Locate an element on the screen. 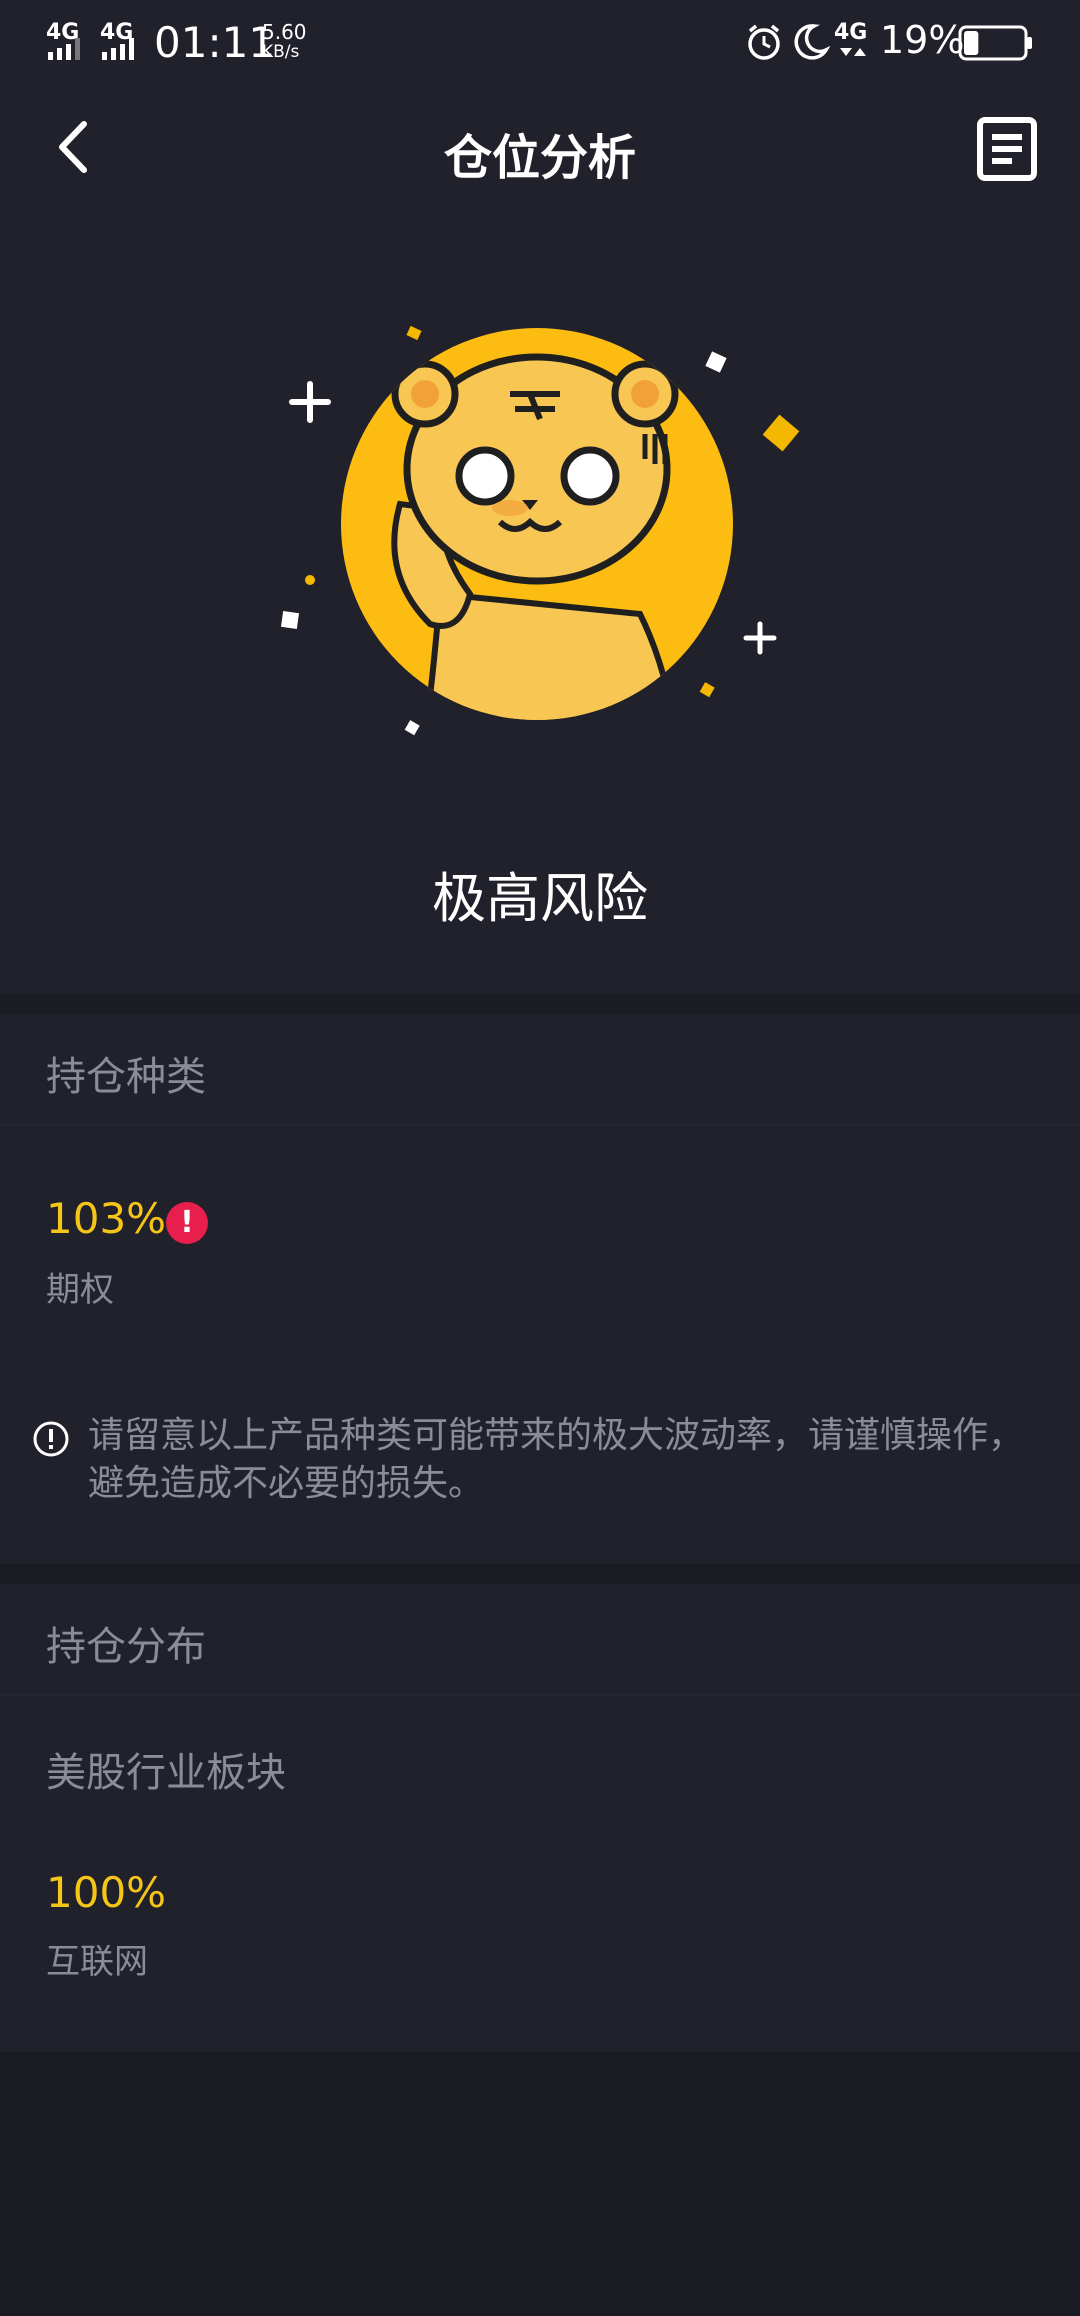  status-bar: 4G 4G 01:11 5.60 KB/s 4G 19% is located at coordinates (540, 42).